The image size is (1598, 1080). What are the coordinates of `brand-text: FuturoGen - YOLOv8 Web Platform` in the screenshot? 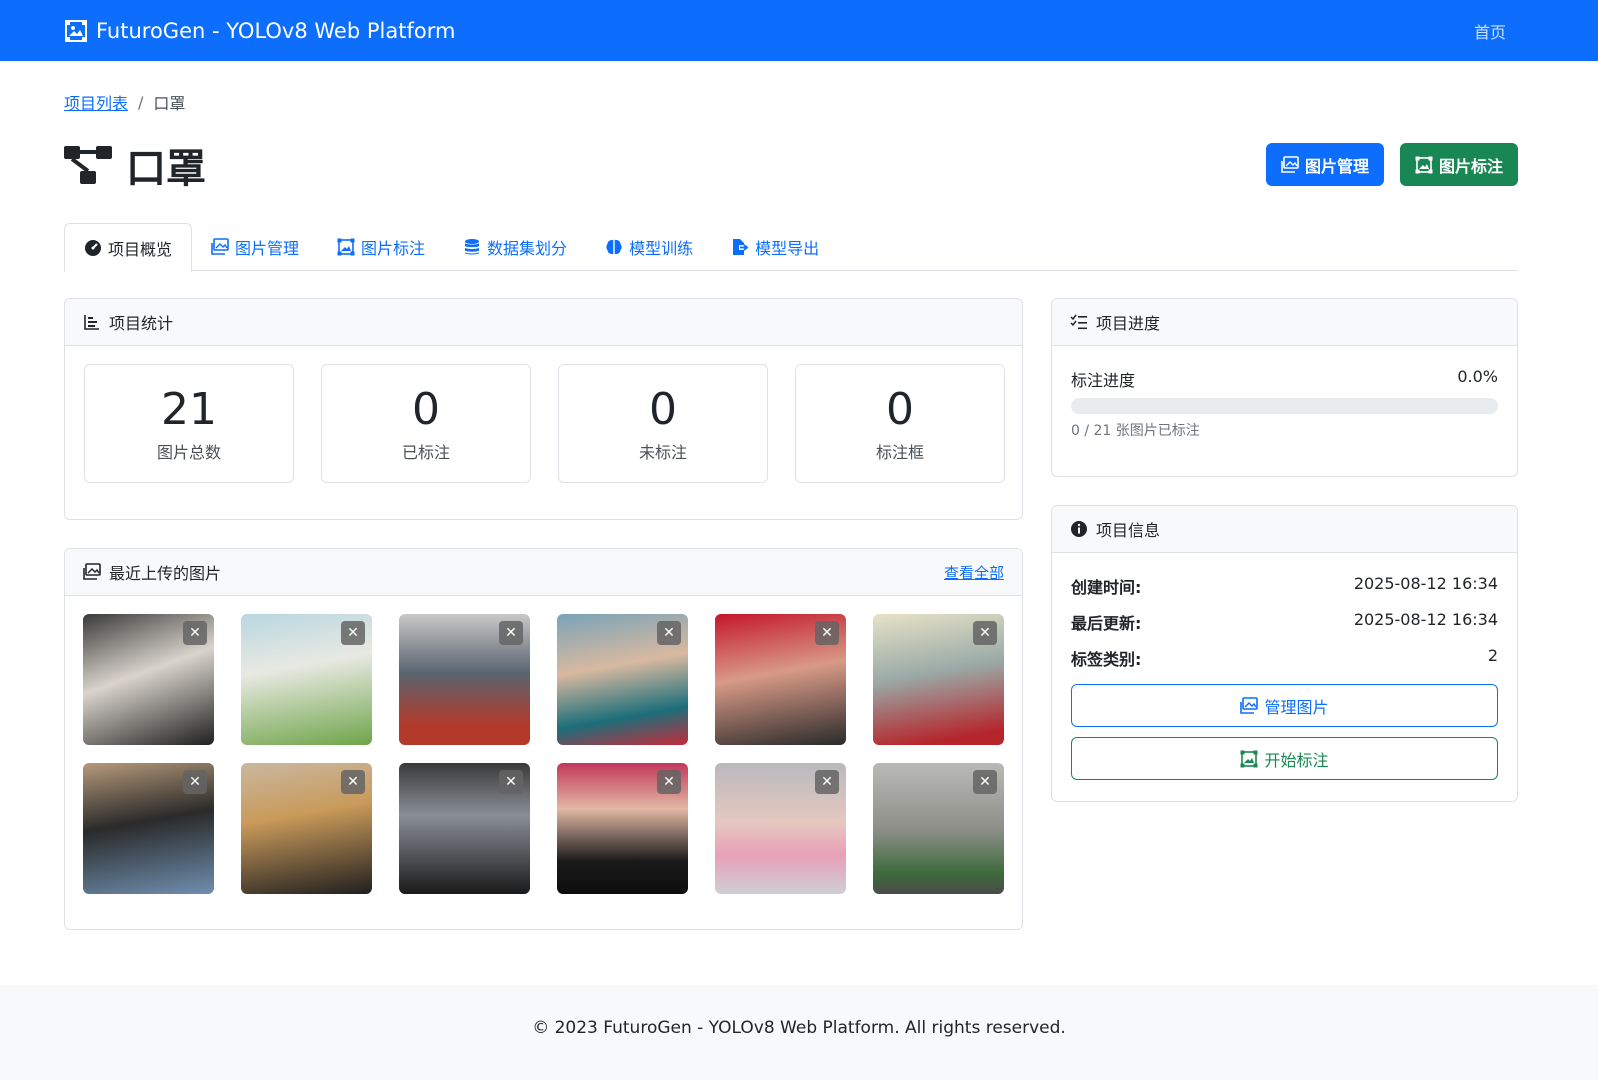 It's located at (276, 30).